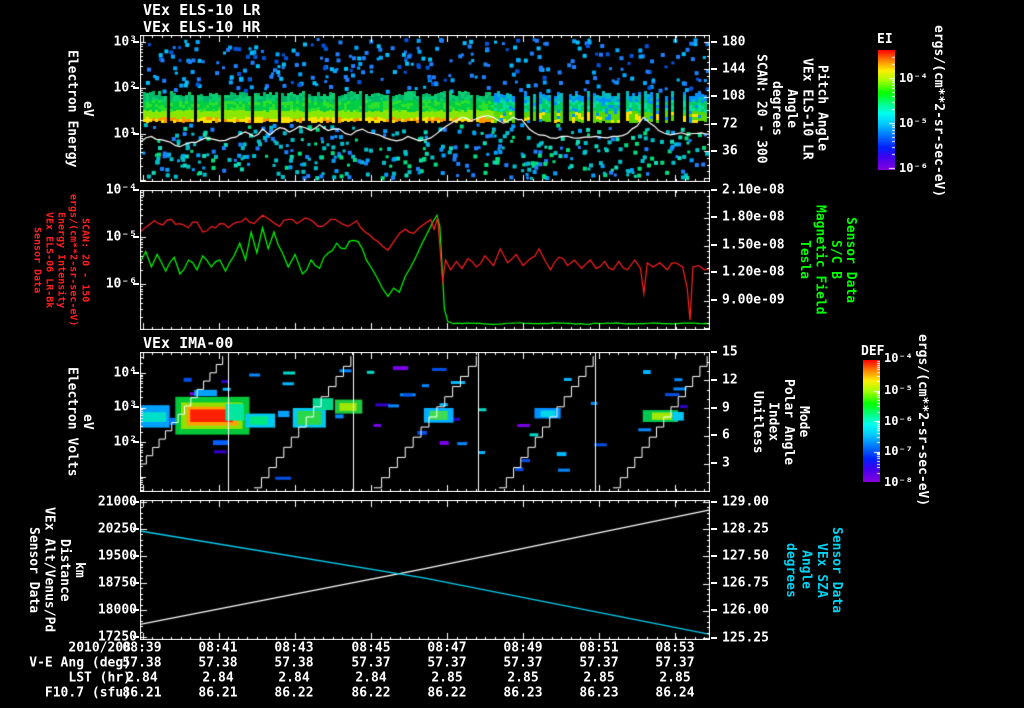  What do you see at coordinates (675, 693) in the screenshot?
I see `footer-value: 86.24` at bounding box center [675, 693].